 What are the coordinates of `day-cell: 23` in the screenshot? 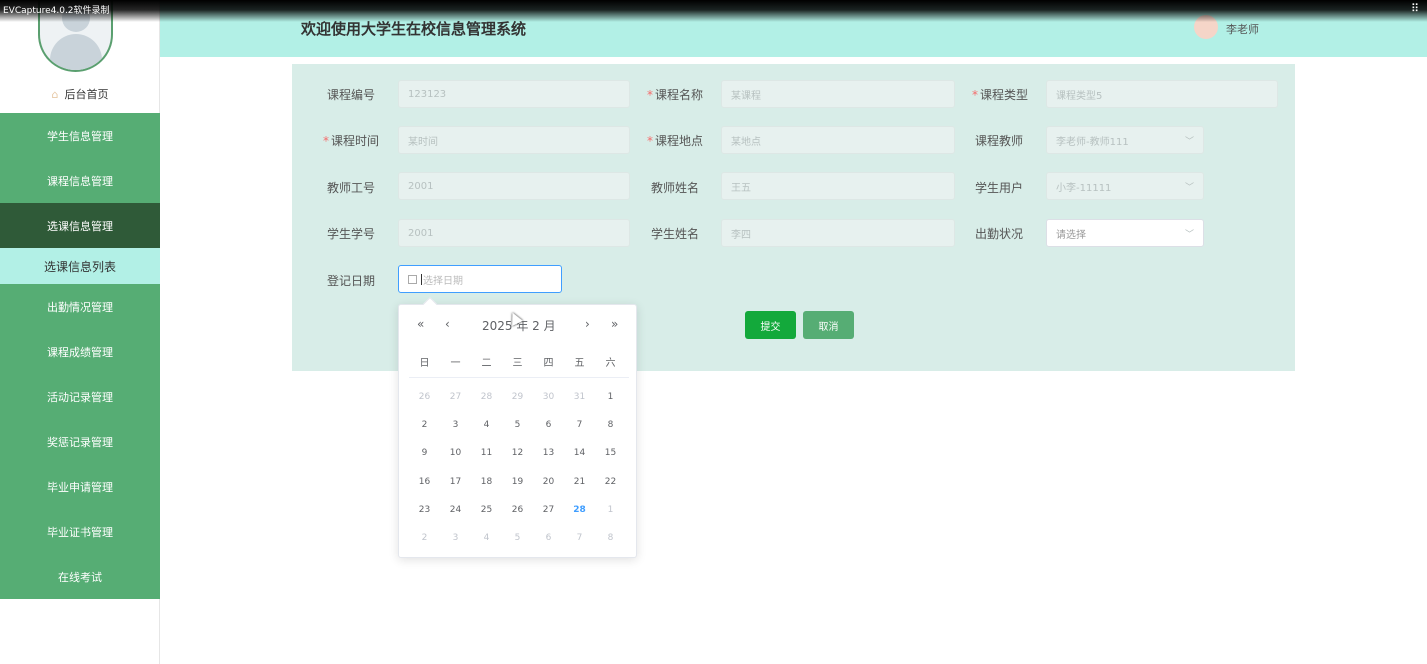 It's located at (424, 510).